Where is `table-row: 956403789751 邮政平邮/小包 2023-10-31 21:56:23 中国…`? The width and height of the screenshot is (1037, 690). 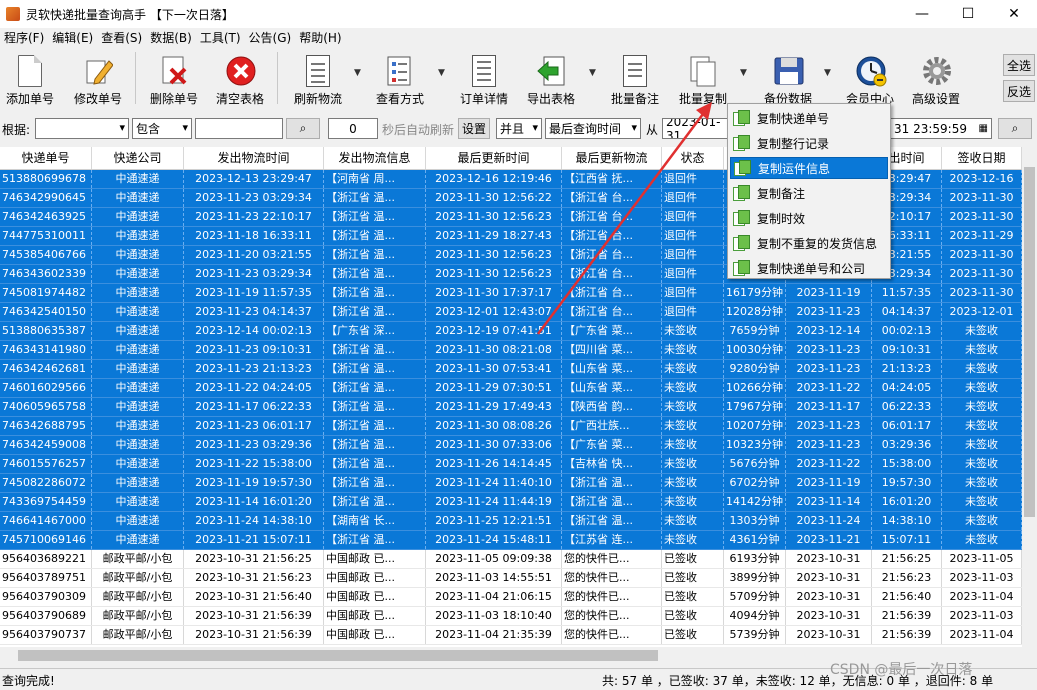 table-row: 956403789751 邮政平邮/小包 2023-10-31 21:56:23 中国… is located at coordinates (511, 578).